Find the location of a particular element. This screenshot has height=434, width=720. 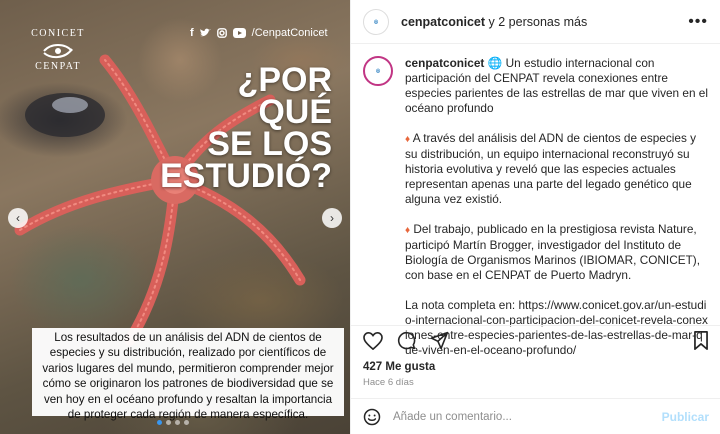

carousel-prev-button: ‹ is located at coordinates (18, 218).